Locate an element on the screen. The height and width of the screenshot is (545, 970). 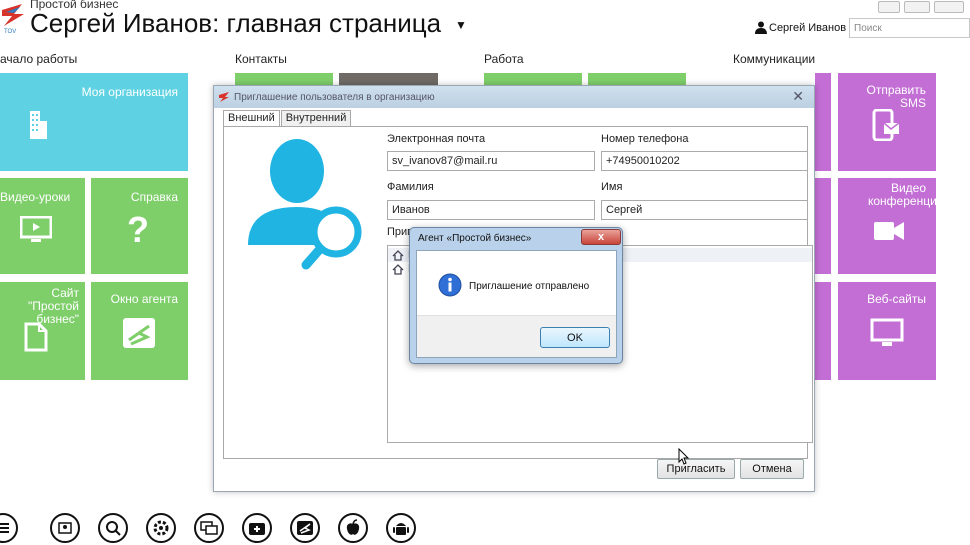
tab-external: Внешний is located at coordinates (251, 118).